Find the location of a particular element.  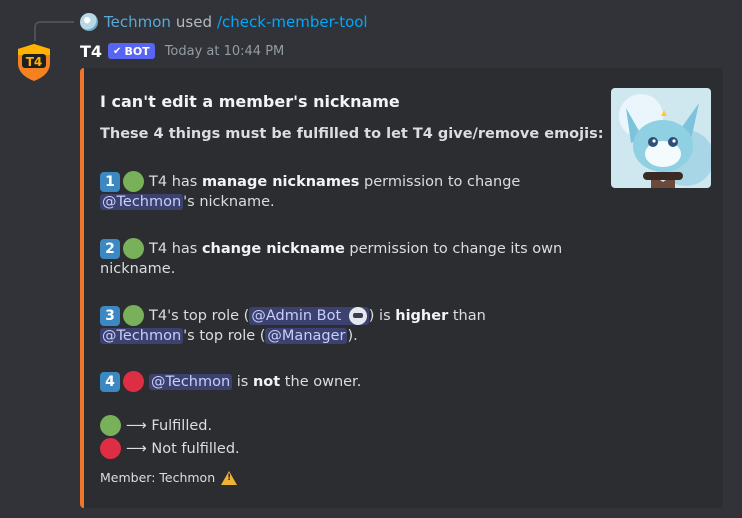

item-3-text-post: than is located at coordinates (467, 315).